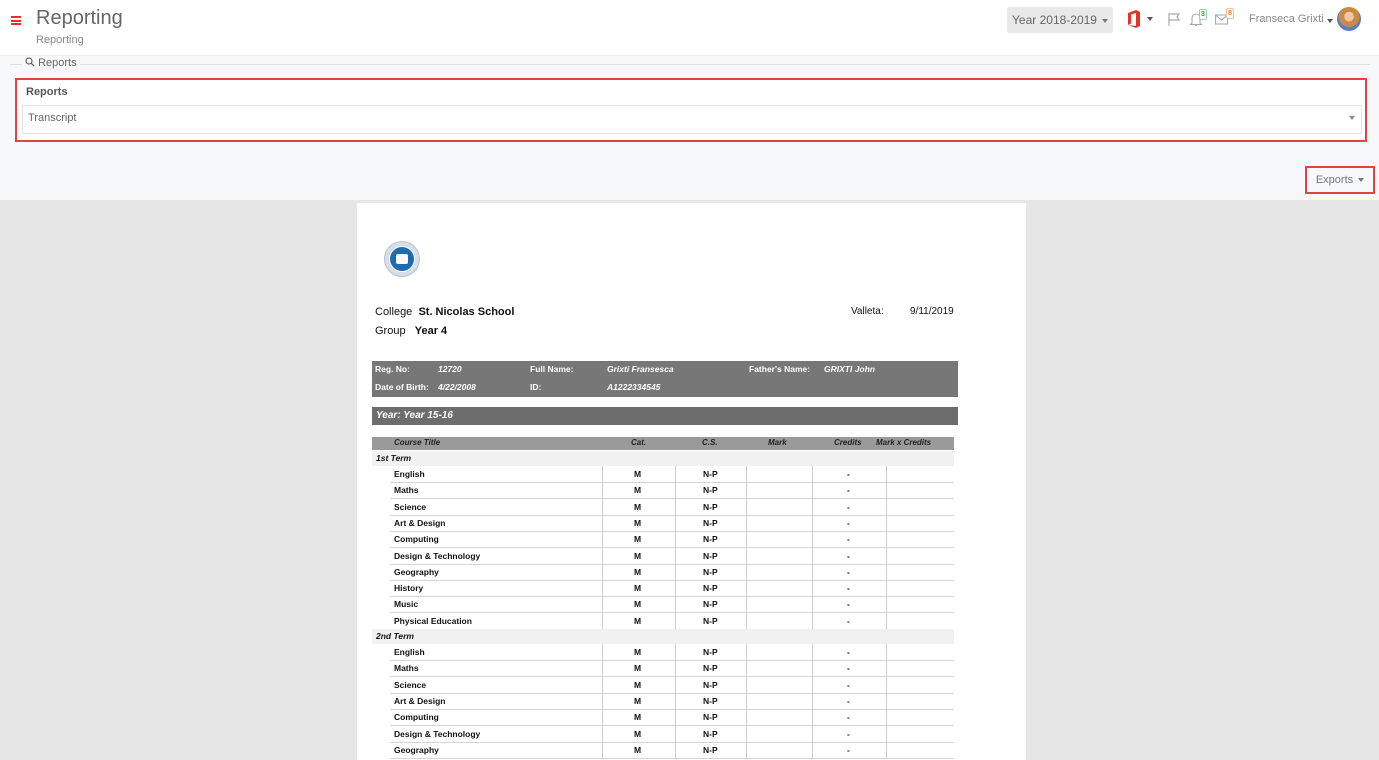 The width and height of the screenshot is (1379, 760). I want to click on col-cs: C.S., so click(710, 442).